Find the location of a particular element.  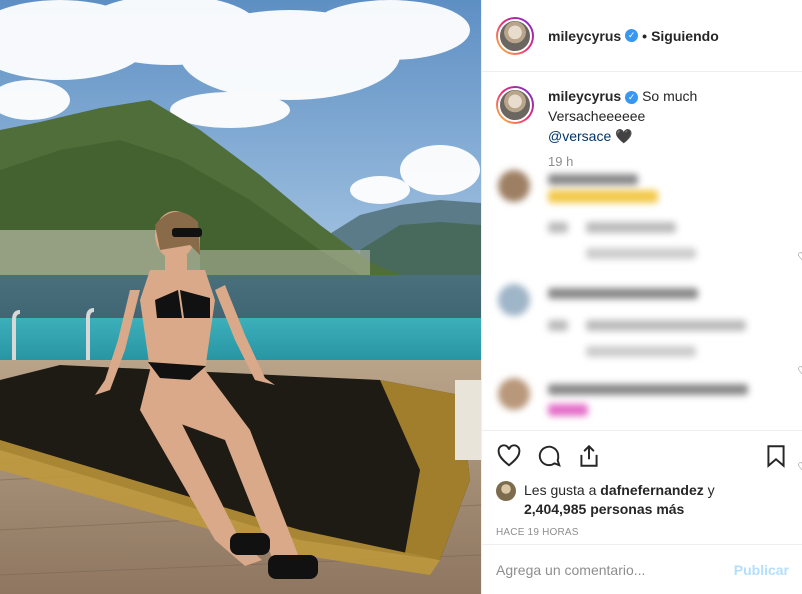

comment-composer: Publicar is located at coordinates (642, 569).